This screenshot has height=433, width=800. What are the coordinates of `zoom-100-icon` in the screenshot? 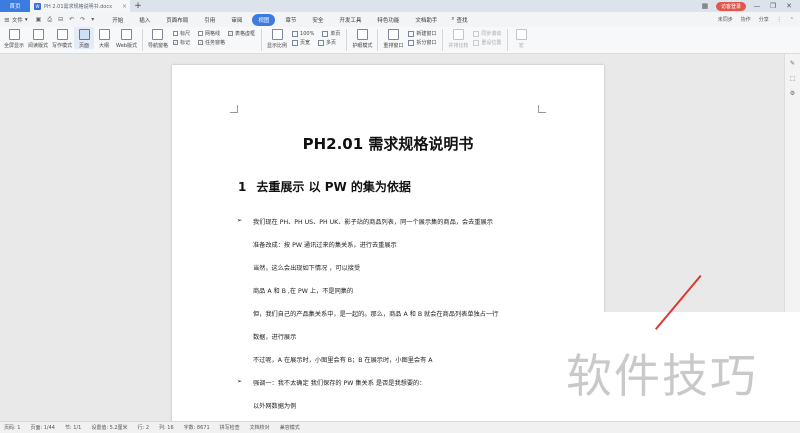 It's located at (295, 33).